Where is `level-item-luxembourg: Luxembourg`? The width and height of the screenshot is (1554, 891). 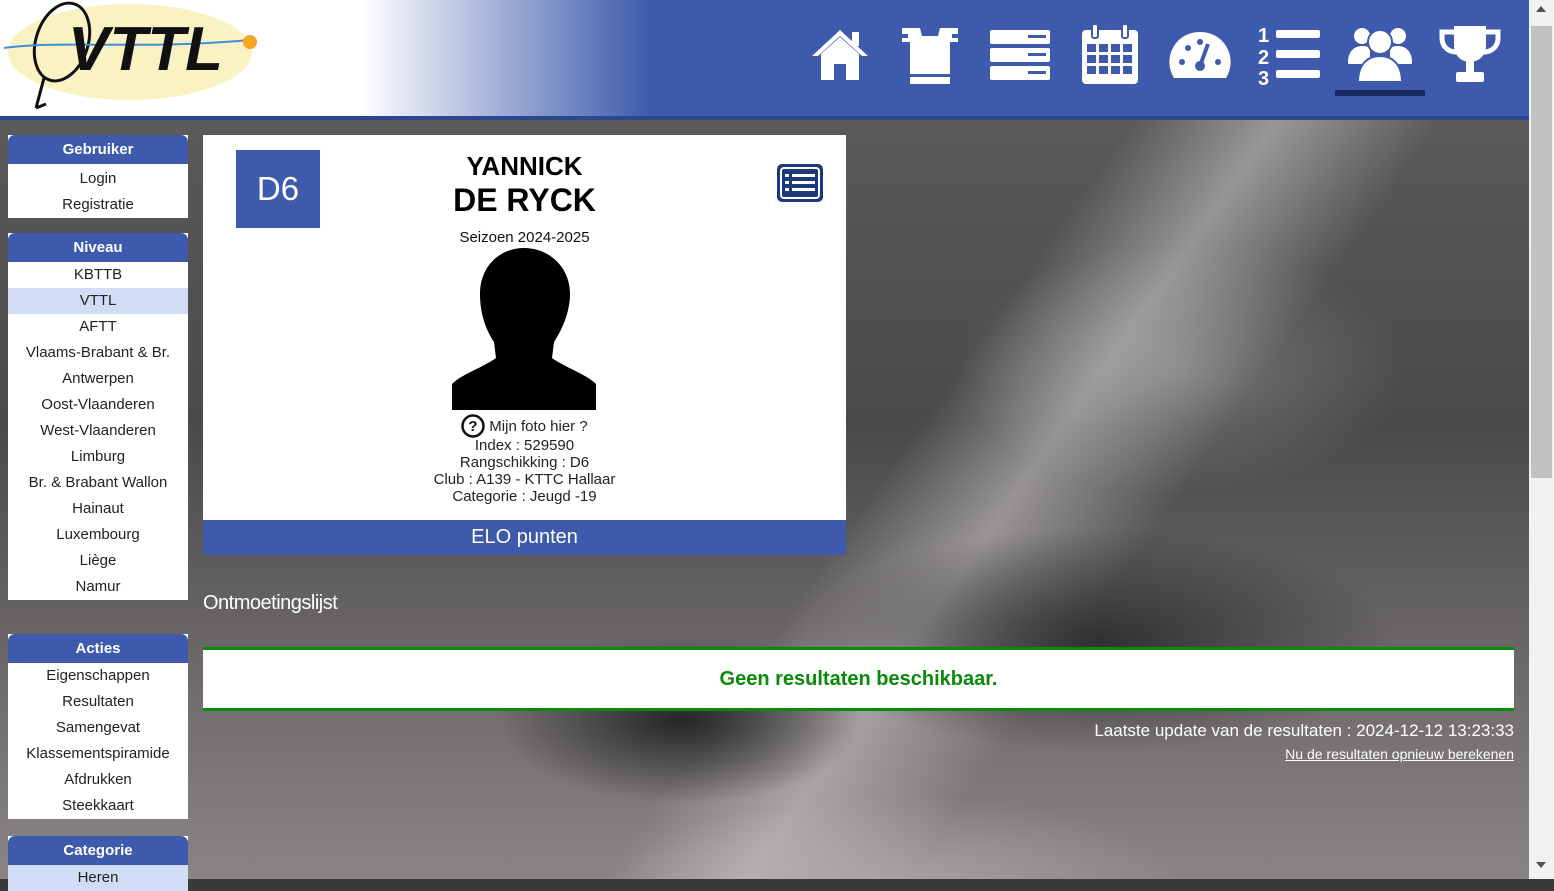 level-item-luxembourg: Luxembourg is located at coordinates (98, 535).